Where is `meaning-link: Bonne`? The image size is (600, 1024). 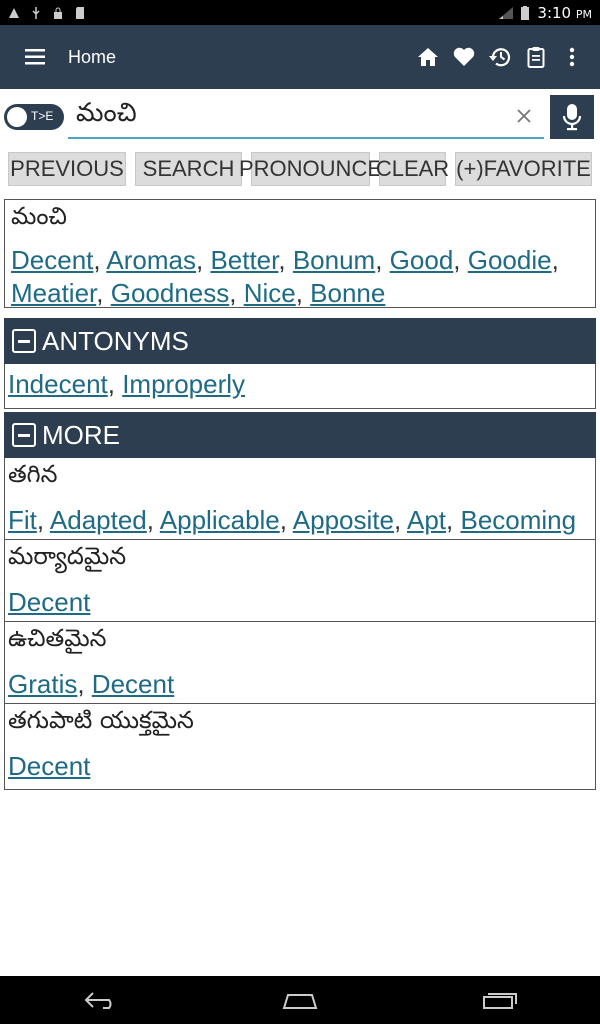 meaning-link: Bonne is located at coordinates (347, 293).